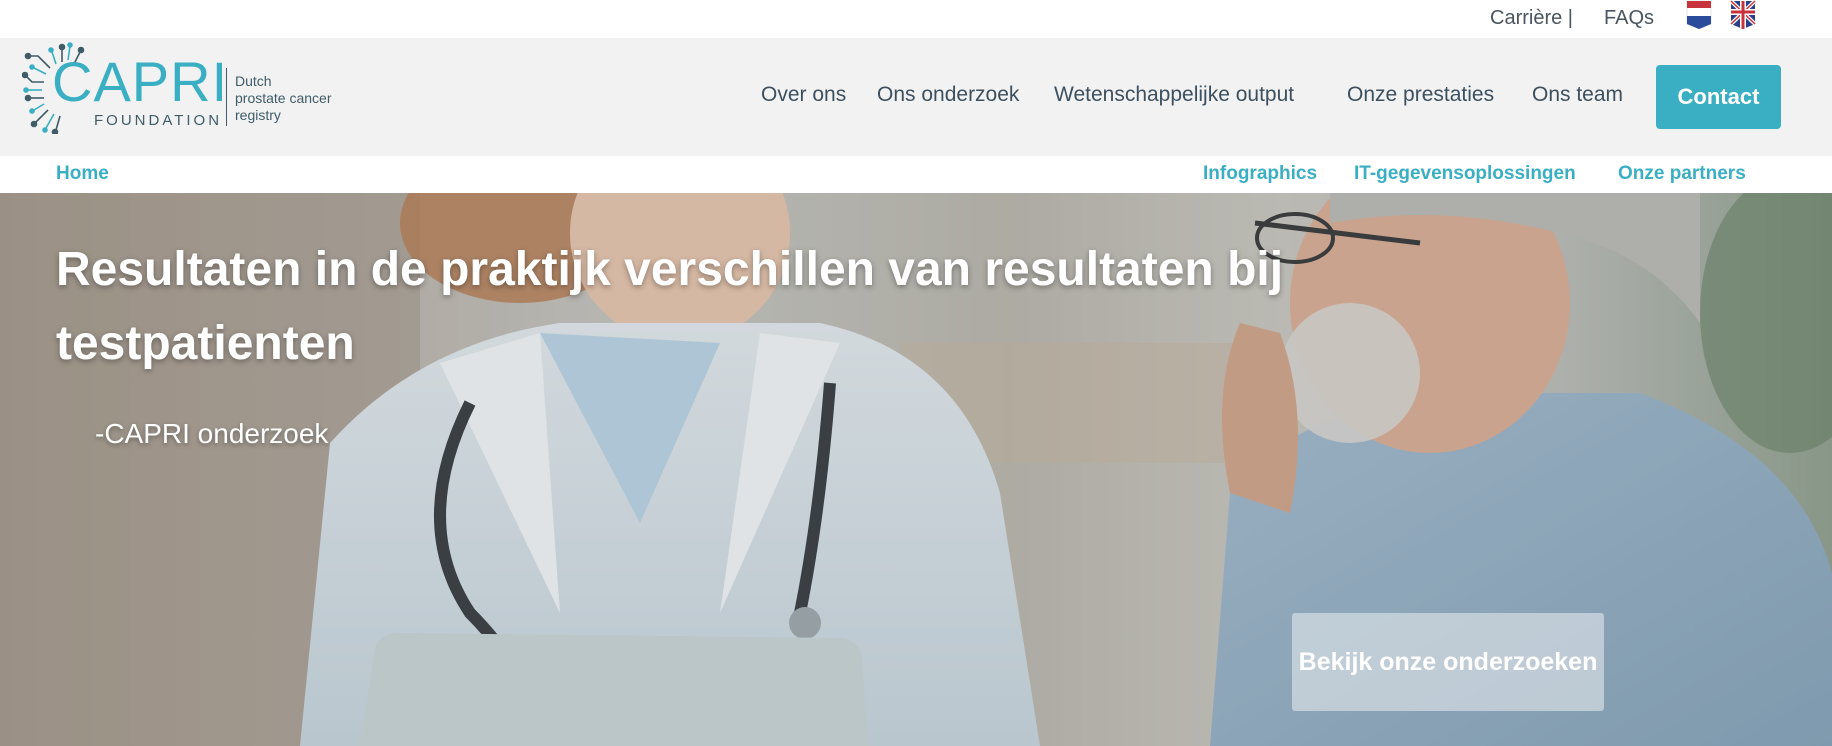 This screenshot has width=1832, height=746. I want to click on logo-wordmark: CAPRI, so click(140, 81).